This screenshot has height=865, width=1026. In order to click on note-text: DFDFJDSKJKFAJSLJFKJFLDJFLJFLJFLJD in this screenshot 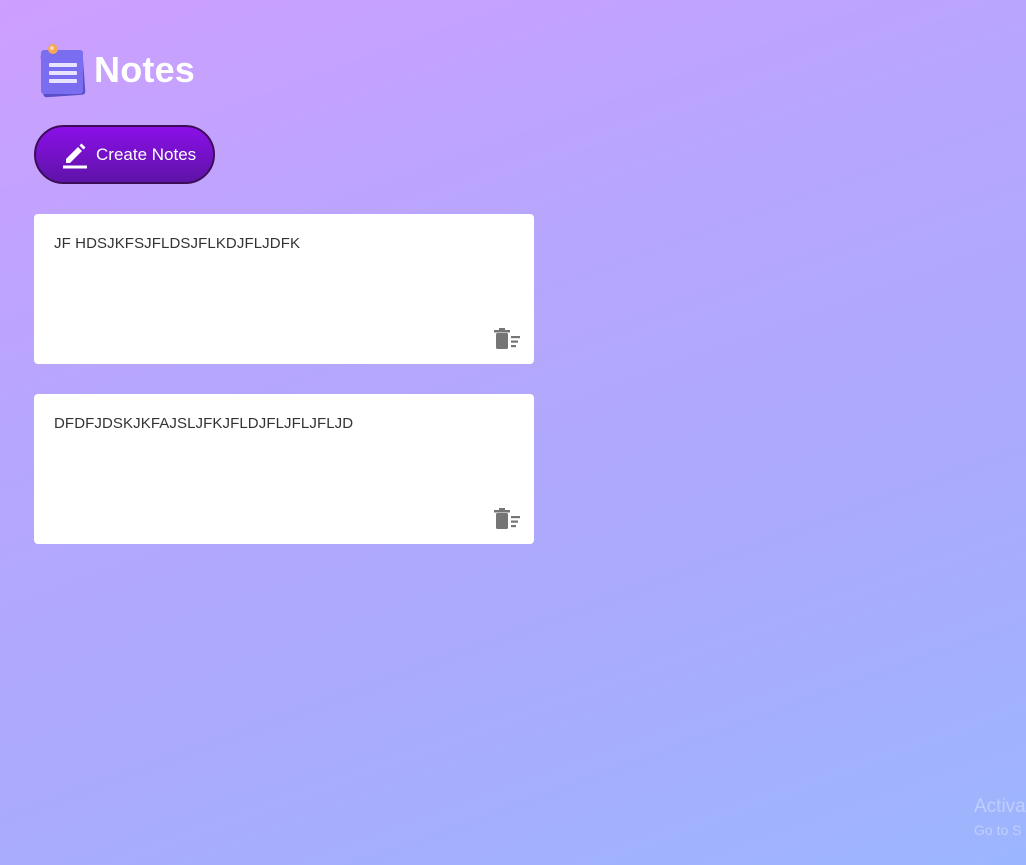, I will do `click(203, 423)`.